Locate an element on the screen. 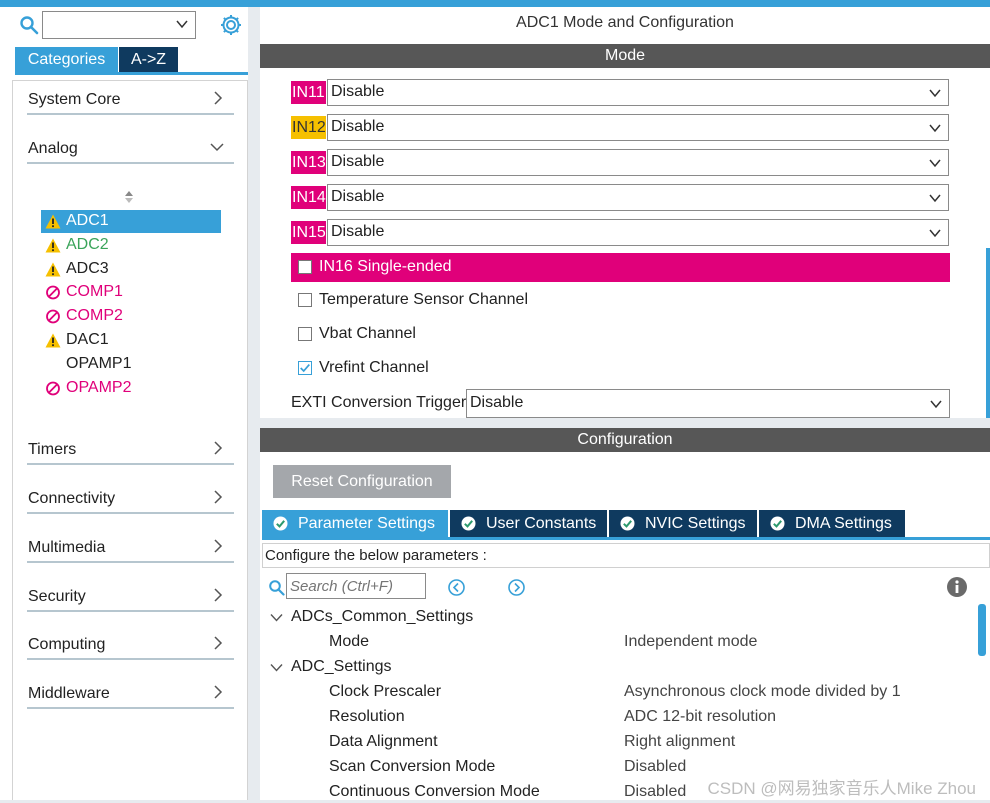 The width and height of the screenshot is (990, 803). checkbox-row: IN16 Single-ended is located at coordinates (620, 267).